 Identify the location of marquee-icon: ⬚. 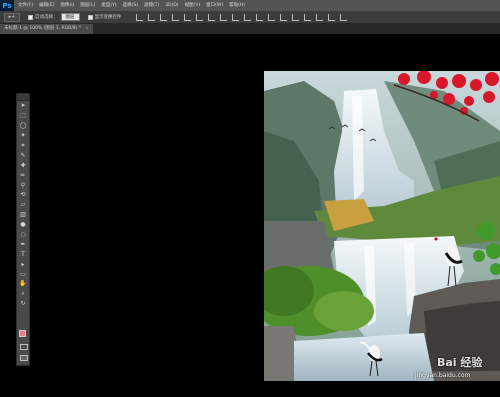
(23, 116).